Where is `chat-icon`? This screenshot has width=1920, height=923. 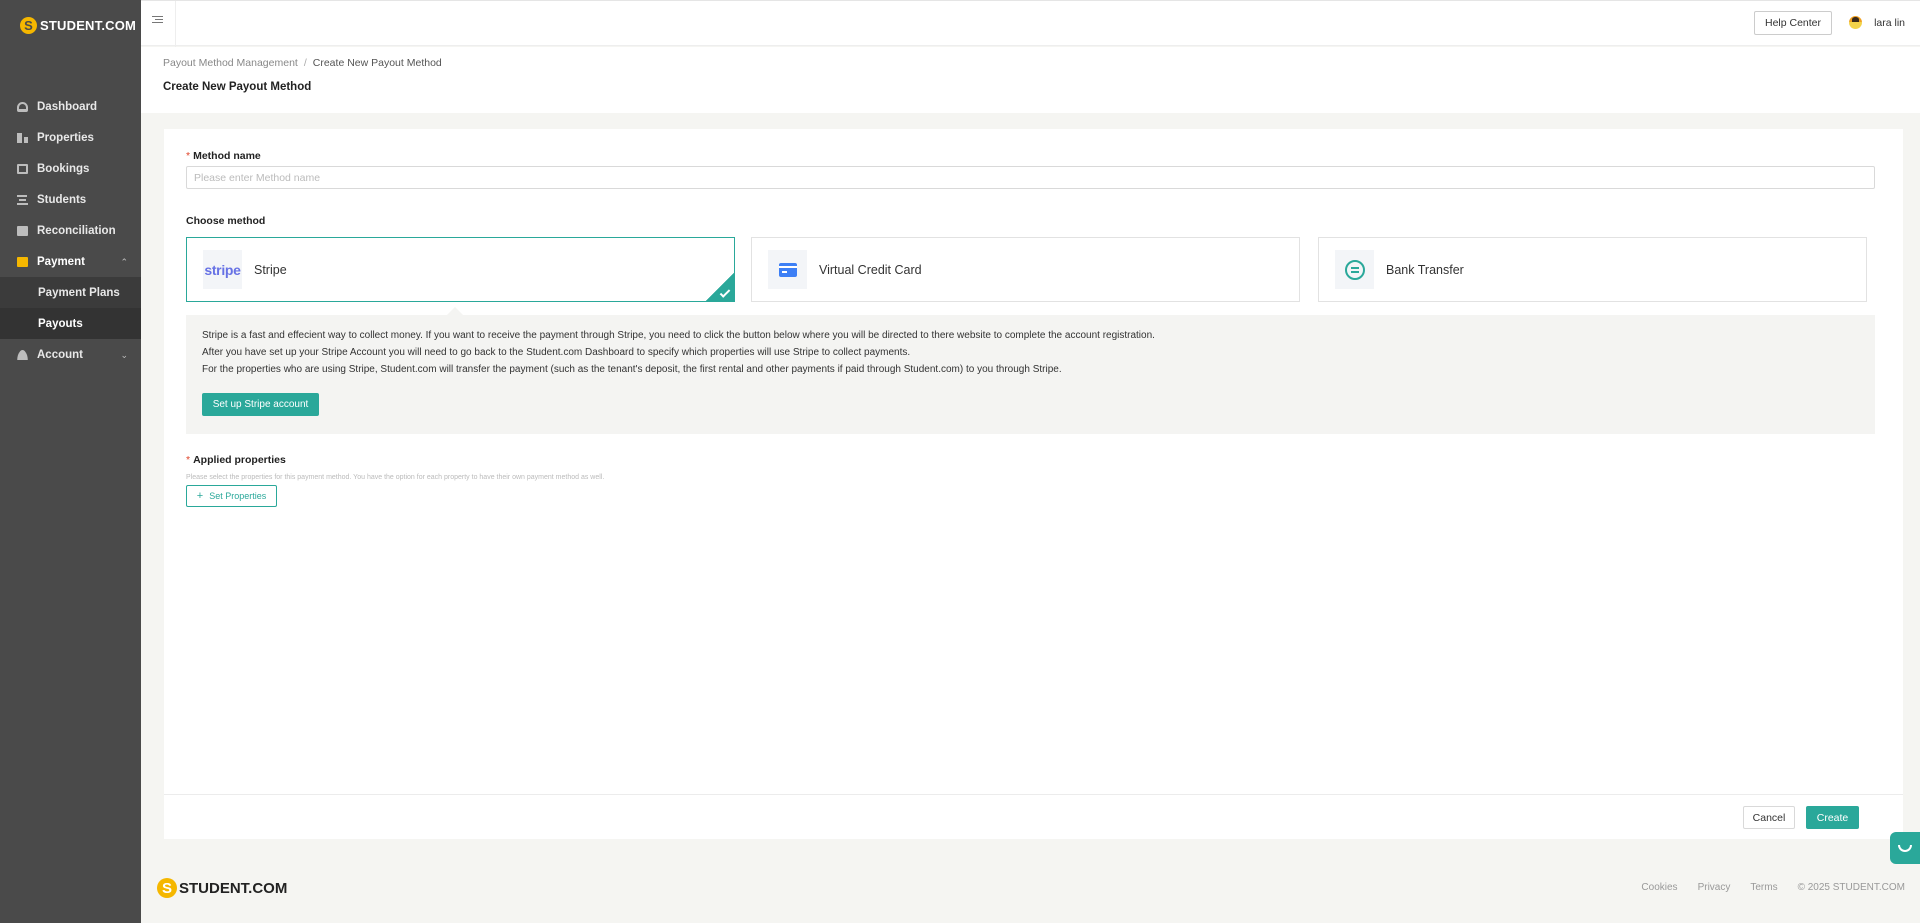
chat-icon is located at coordinates (1905, 848).